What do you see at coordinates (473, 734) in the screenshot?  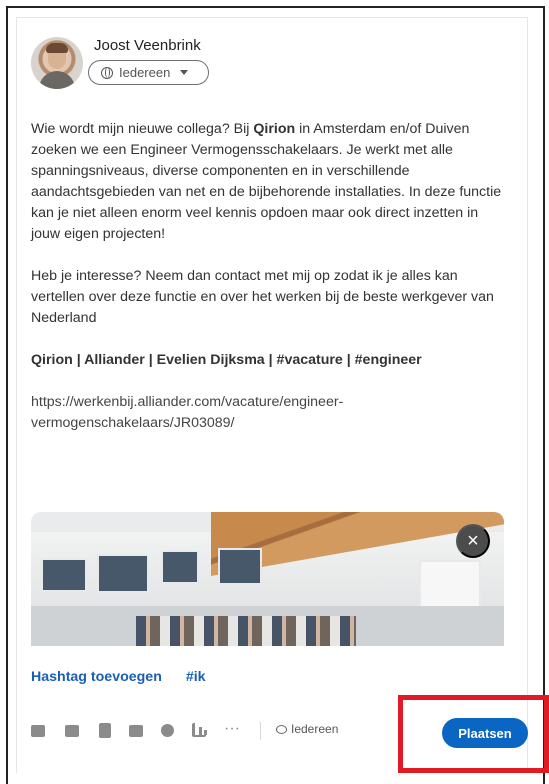 I see `highlight-annotation` at bounding box center [473, 734].